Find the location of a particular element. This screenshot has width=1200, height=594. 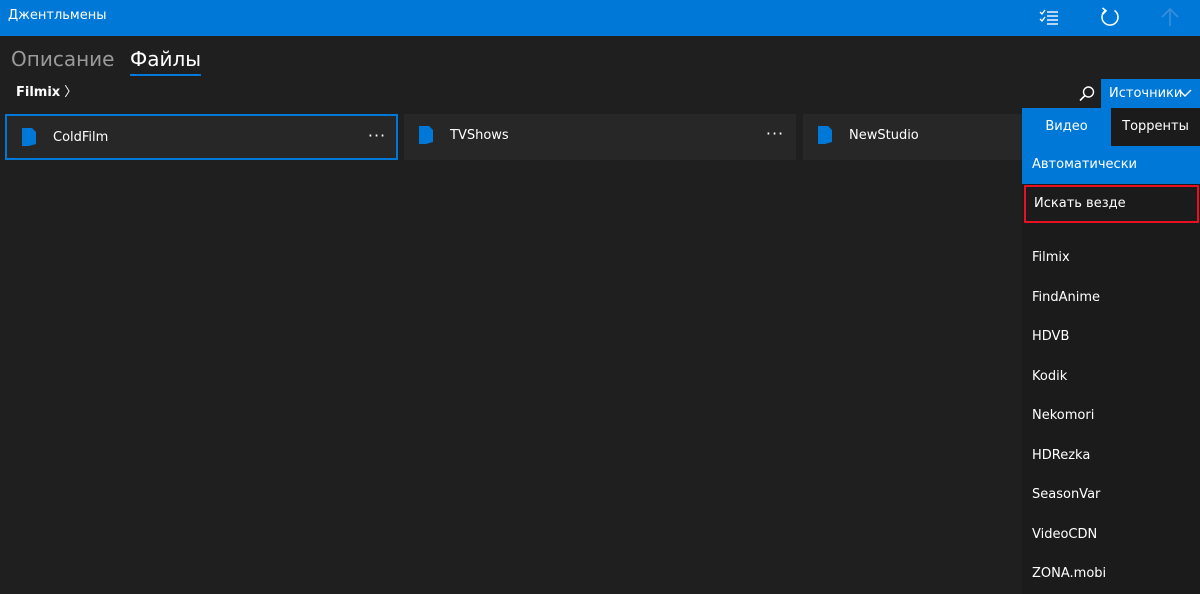

source-option-label: Искать везде is located at coordinates (1080, 203).